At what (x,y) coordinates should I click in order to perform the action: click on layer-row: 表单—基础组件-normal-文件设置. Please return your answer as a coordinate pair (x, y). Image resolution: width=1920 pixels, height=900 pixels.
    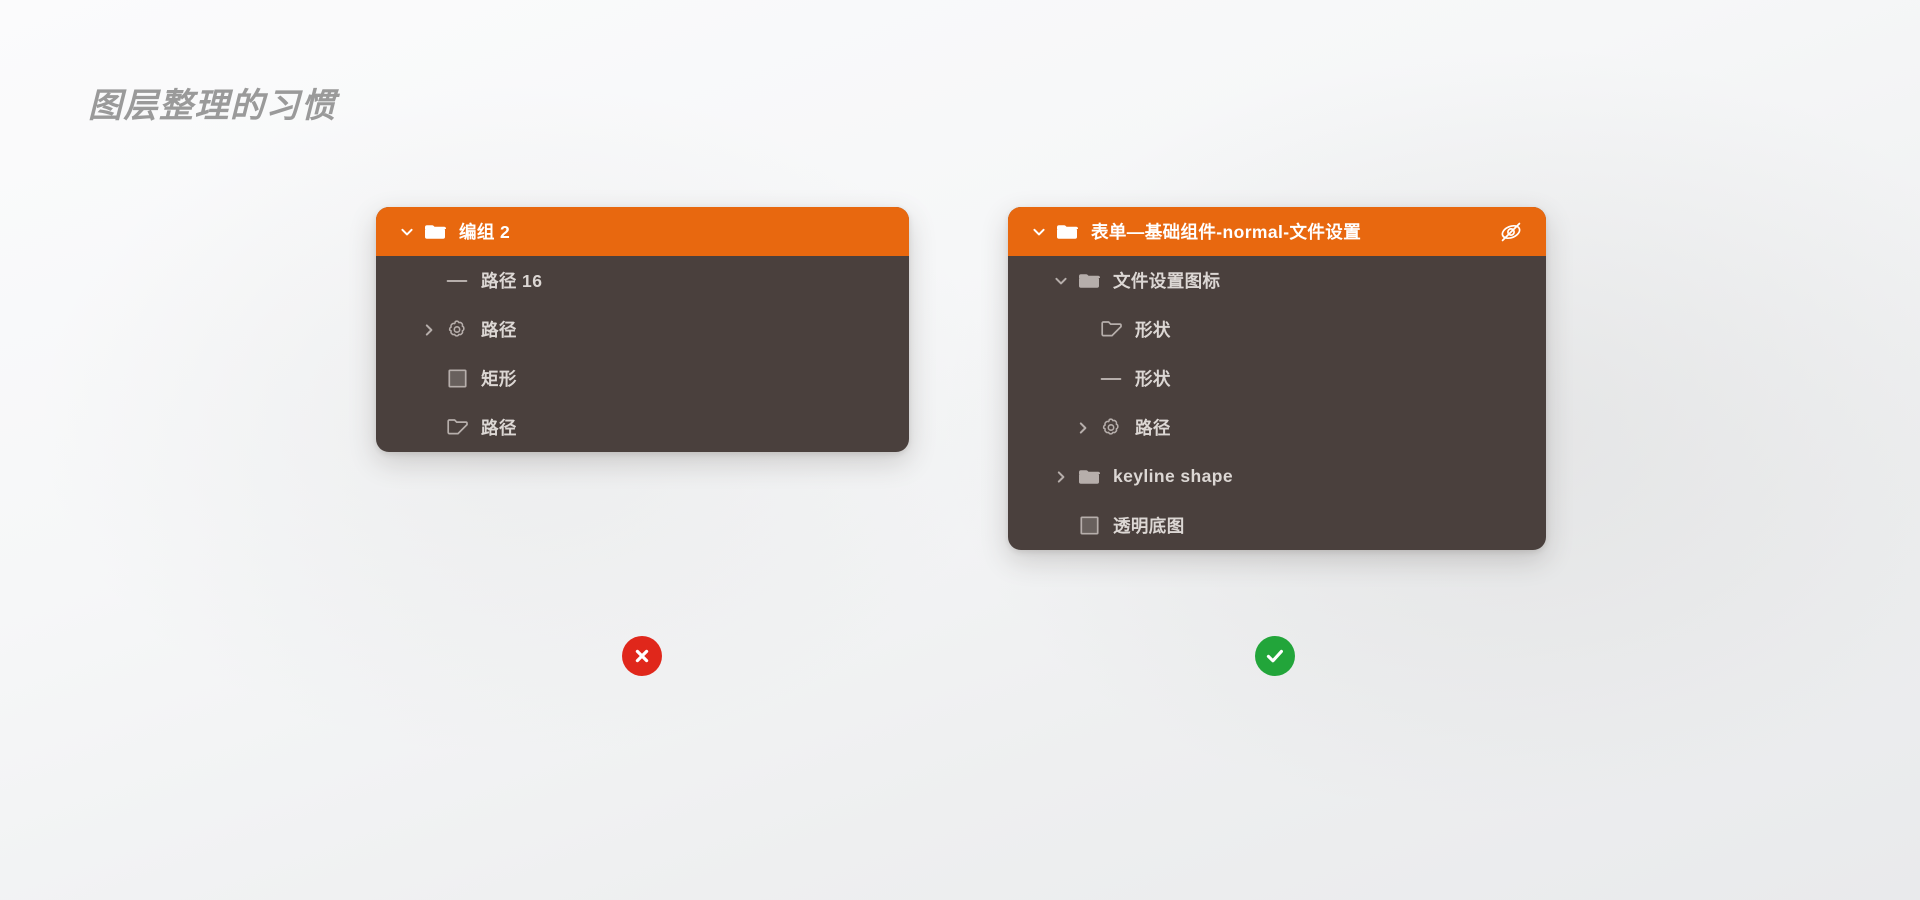
    Looking at the image, I should click on (1277, 231).